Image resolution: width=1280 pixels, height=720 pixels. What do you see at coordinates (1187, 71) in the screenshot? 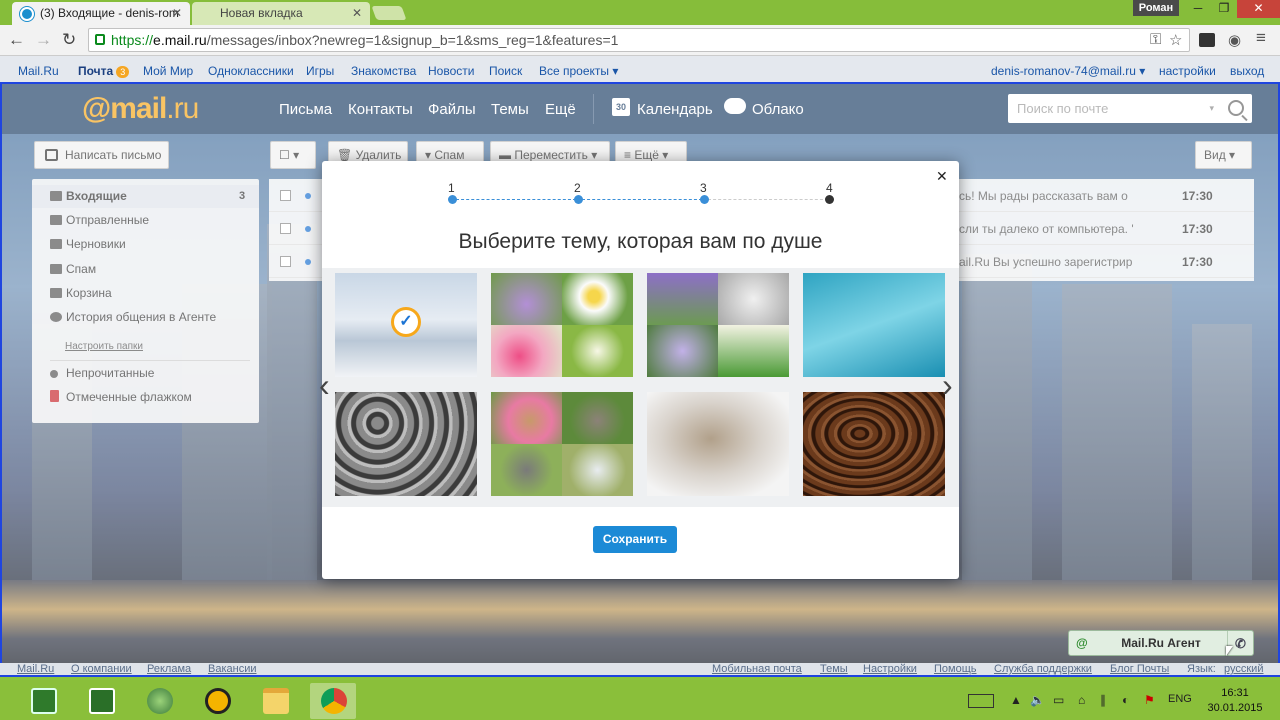
I see `settings-link: настройки` at bounding box center [1187, 71].